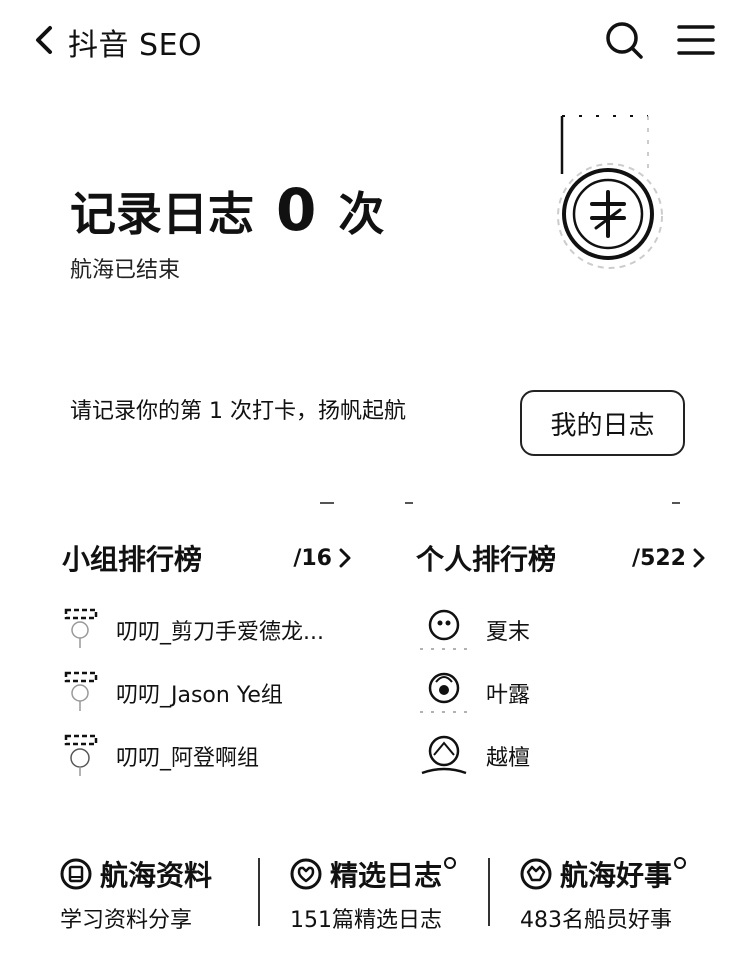 This screenshot has width=750, height=959. Describe the element at coordinates (366, 920) in the screenshot. I see `feature-subtitle: 151篇精选日志` at that location.